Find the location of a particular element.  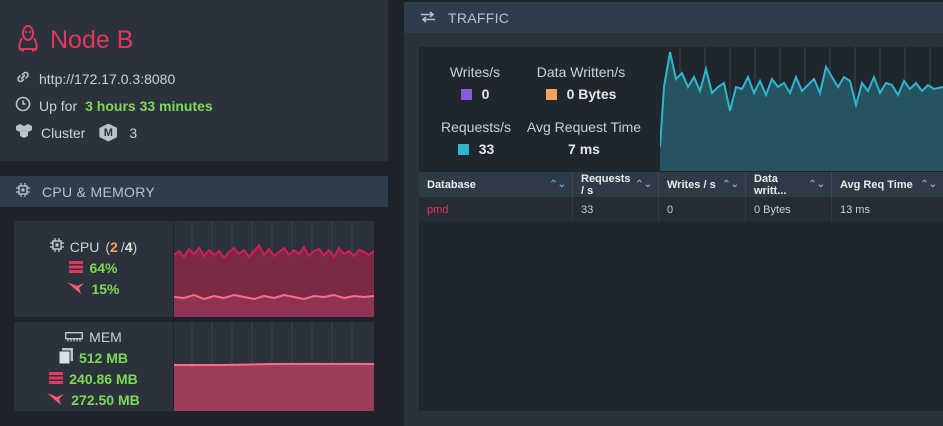

uptime-label: Up for is located at coordinates (58, 105).